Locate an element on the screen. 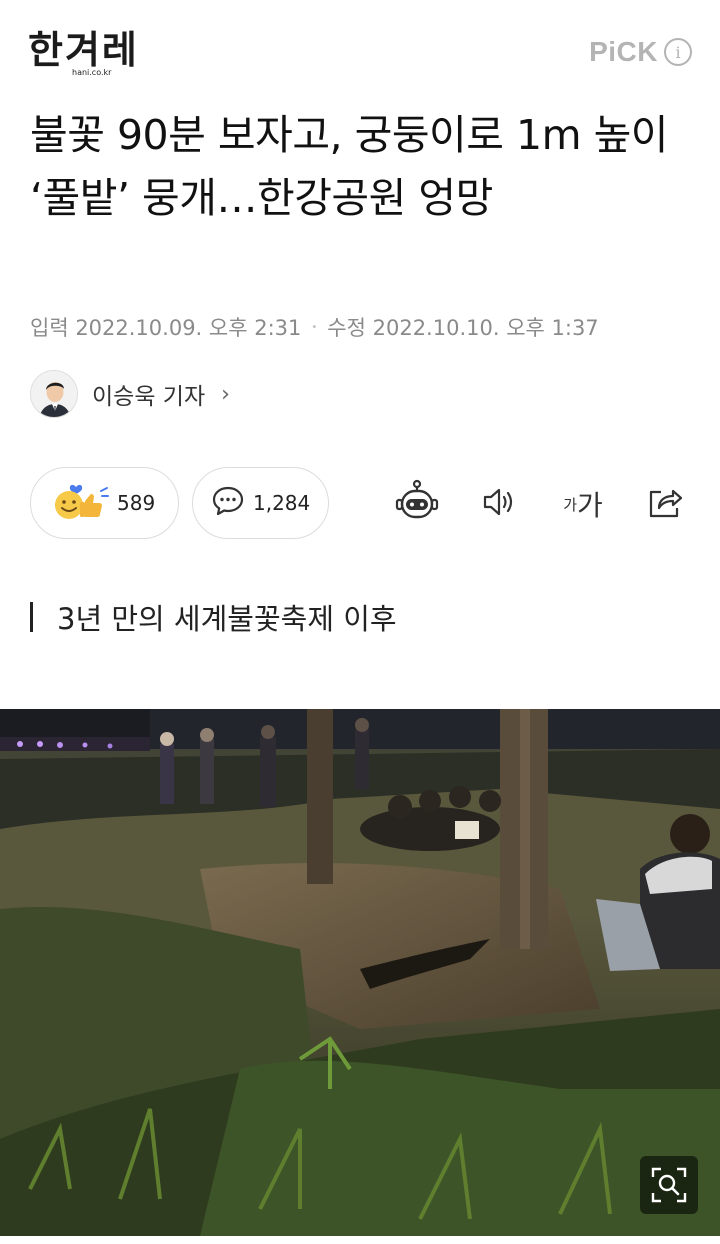  smiley-thumbs-up-icon is located at coordinates (79, 503).